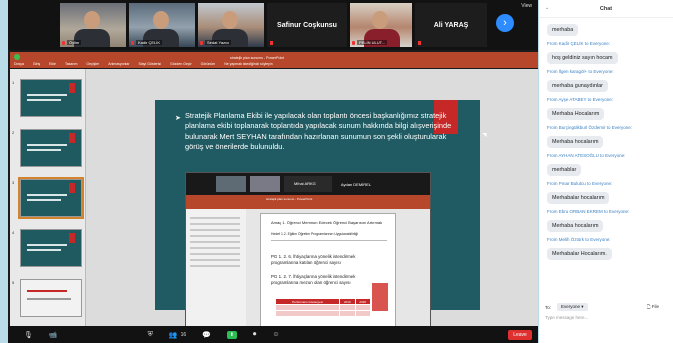 Image resolution: width=673 pixels, height=343 pixels. I want to click on participant-name: Öylim, so click(74, 42).